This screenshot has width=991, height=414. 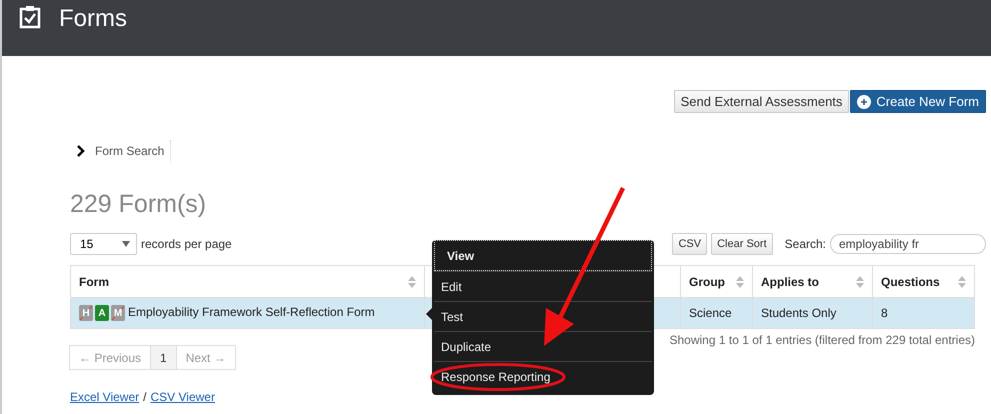 What do you see at coordinates (864, 101) in the screenshot?
I see `plus-icon` at bounding box center [864, 101].